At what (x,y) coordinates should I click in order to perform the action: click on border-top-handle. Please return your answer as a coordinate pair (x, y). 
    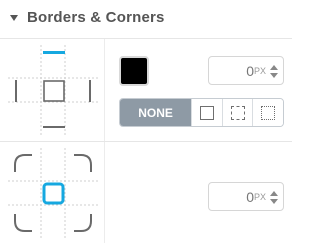
    Looking at the image, I should click on (54, 52).